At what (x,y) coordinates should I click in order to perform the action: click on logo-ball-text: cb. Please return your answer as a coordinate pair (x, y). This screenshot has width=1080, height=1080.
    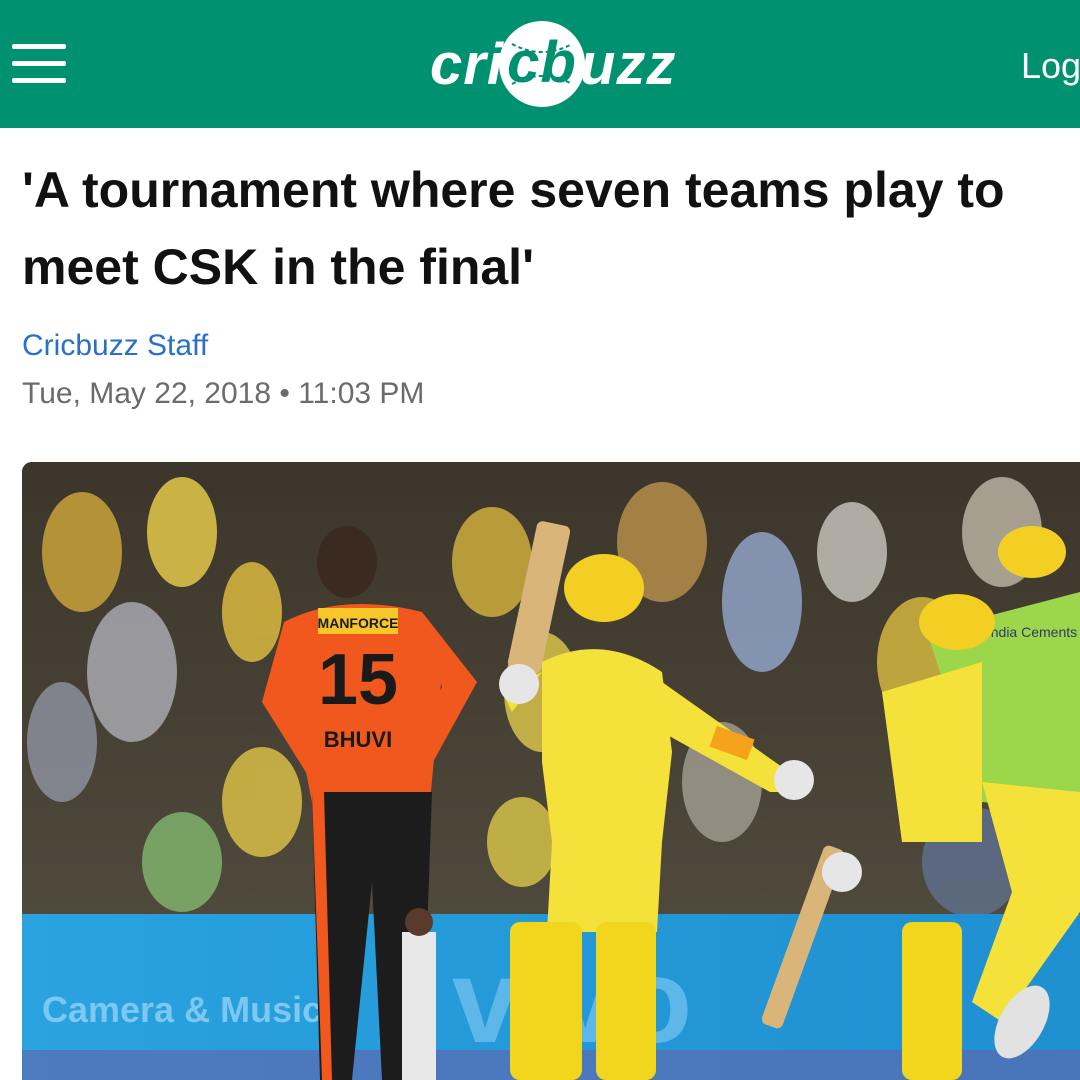
    Looking at the image, I should click on (542, 62).